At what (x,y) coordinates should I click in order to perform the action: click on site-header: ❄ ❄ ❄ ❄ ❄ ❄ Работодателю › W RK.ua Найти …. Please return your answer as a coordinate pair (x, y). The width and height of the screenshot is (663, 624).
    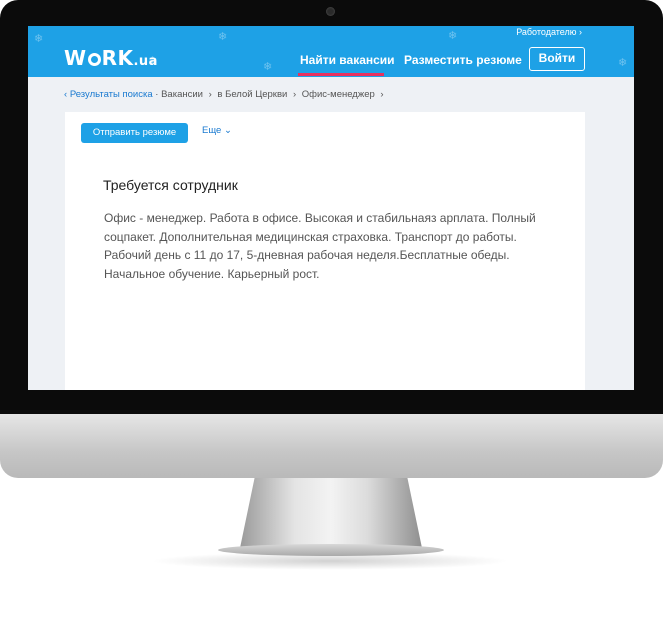
    Looking at the image, I should click on (331, 51).